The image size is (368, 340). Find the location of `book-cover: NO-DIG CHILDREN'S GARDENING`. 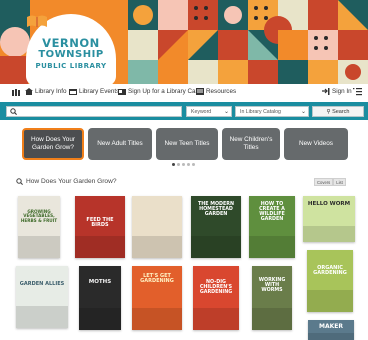

book-cover: NO-DIG CHILDREN'S GARDENING is located at coordinates (216, 298).